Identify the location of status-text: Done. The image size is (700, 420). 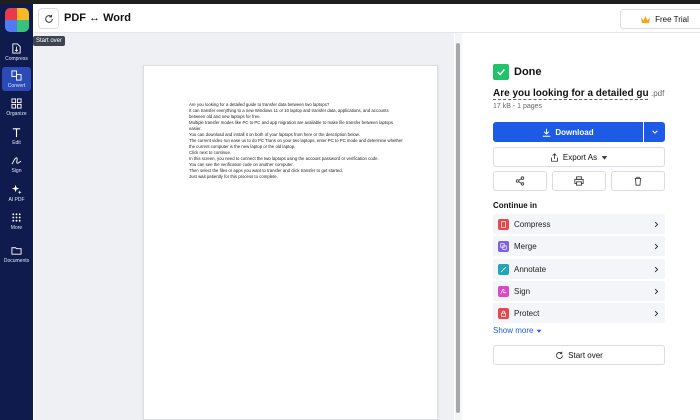
(528, 72).